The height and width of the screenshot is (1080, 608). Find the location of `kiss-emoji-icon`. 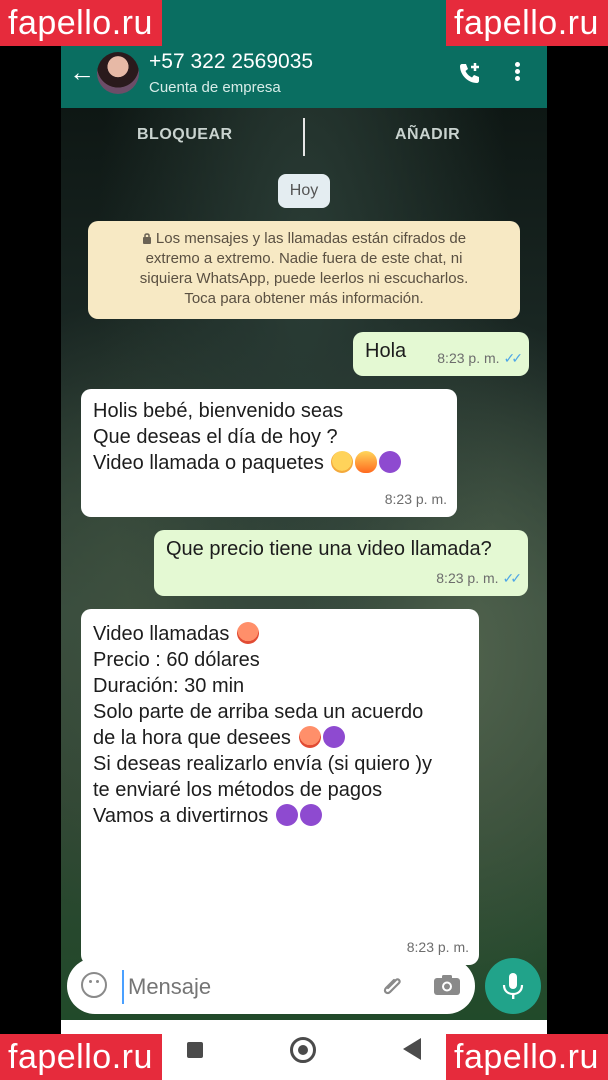

kiss-emoji-icon is located at coordinates (342, 462).